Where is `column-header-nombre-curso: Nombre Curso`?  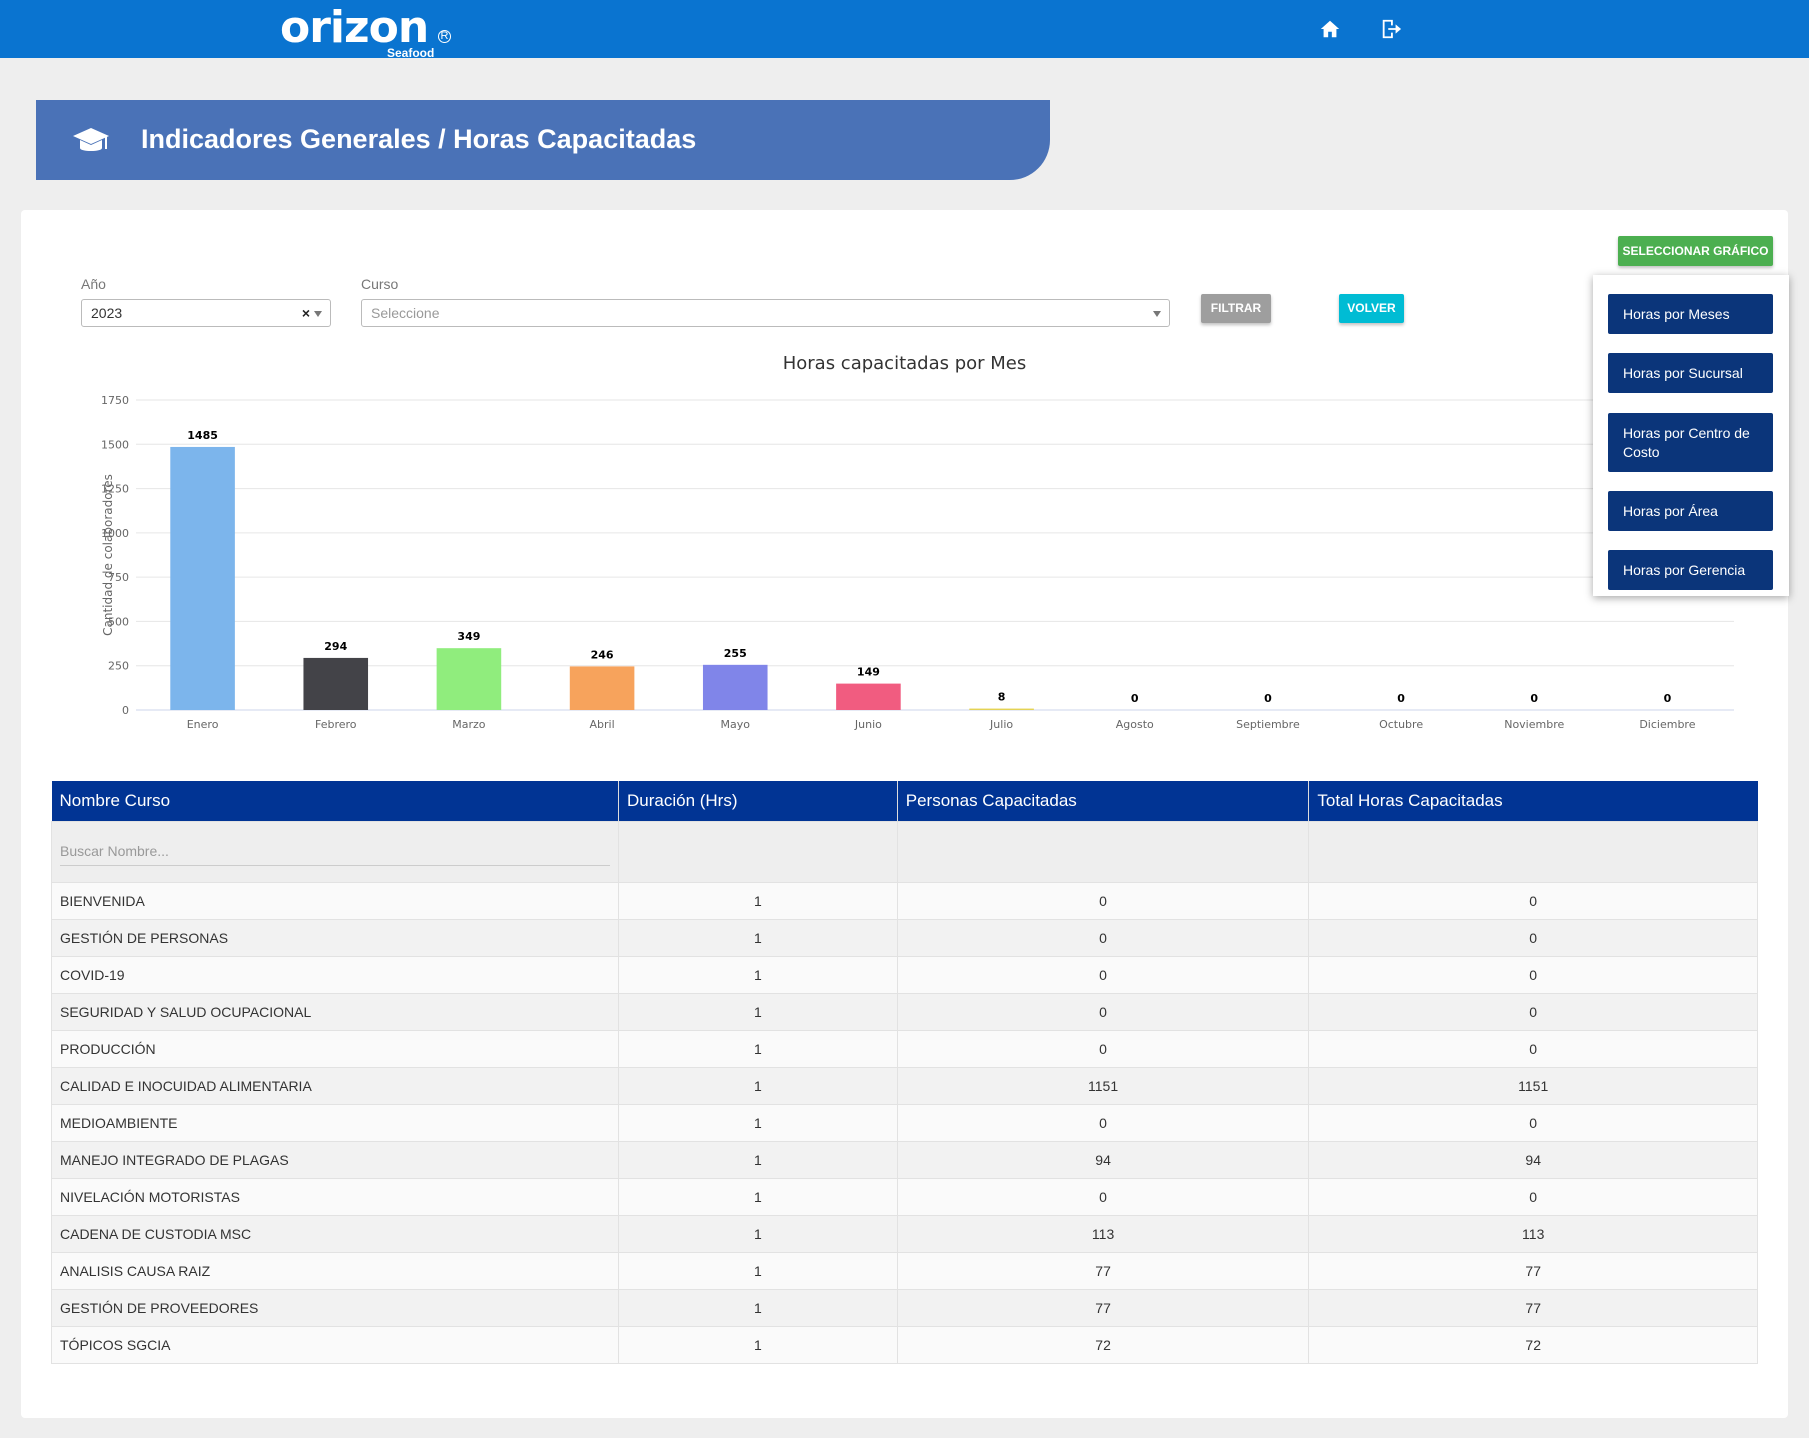 column-header-nombre-curso: Nombre Curso is located at coordinates (335, 801).